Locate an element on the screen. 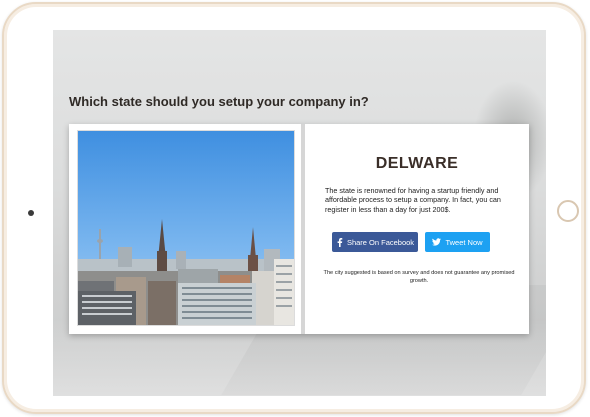 The width and height of the screenshot is (590, 417). camera-dot is located at coordinates (31, 213).